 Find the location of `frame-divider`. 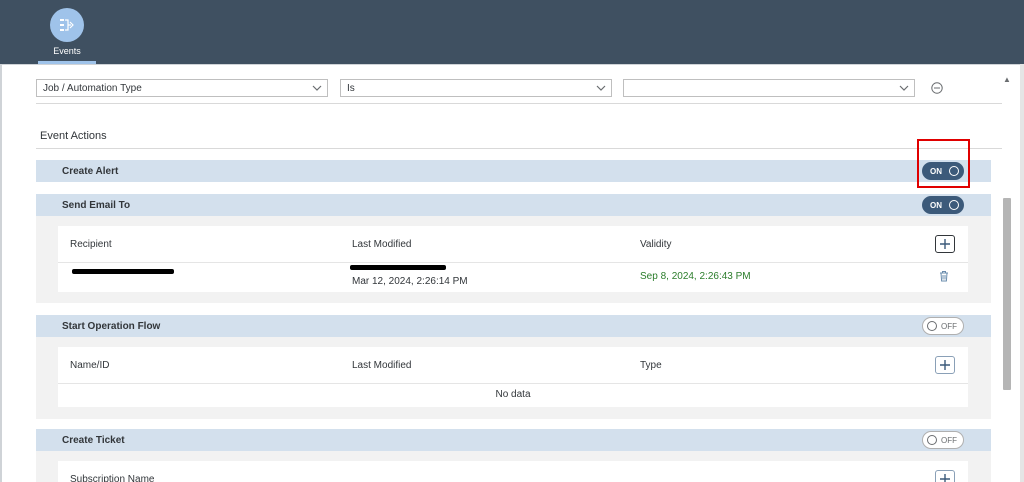

frame-divider is located at coordinates (512, 64).